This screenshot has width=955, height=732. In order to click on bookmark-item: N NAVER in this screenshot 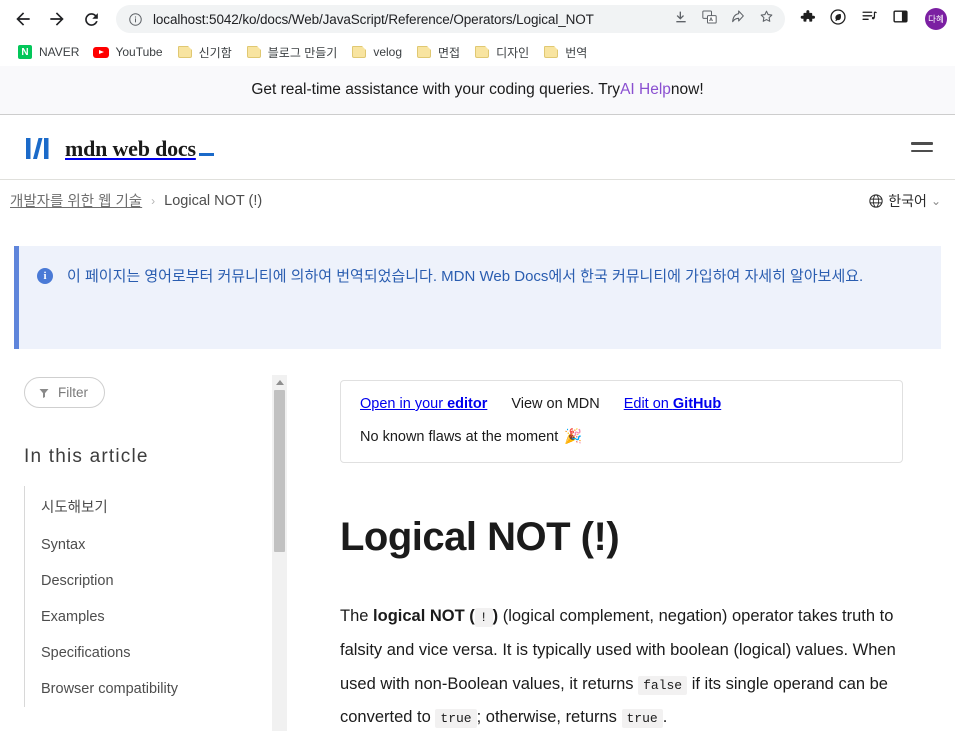, I will do `click(48, 52)`.